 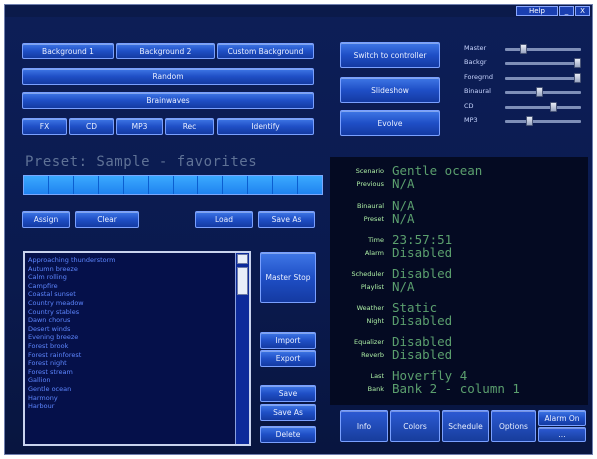 What do you see at coordinates (288, 358) in the screenshot?
I see `export-button: Export` at bounding box center [288, 358].